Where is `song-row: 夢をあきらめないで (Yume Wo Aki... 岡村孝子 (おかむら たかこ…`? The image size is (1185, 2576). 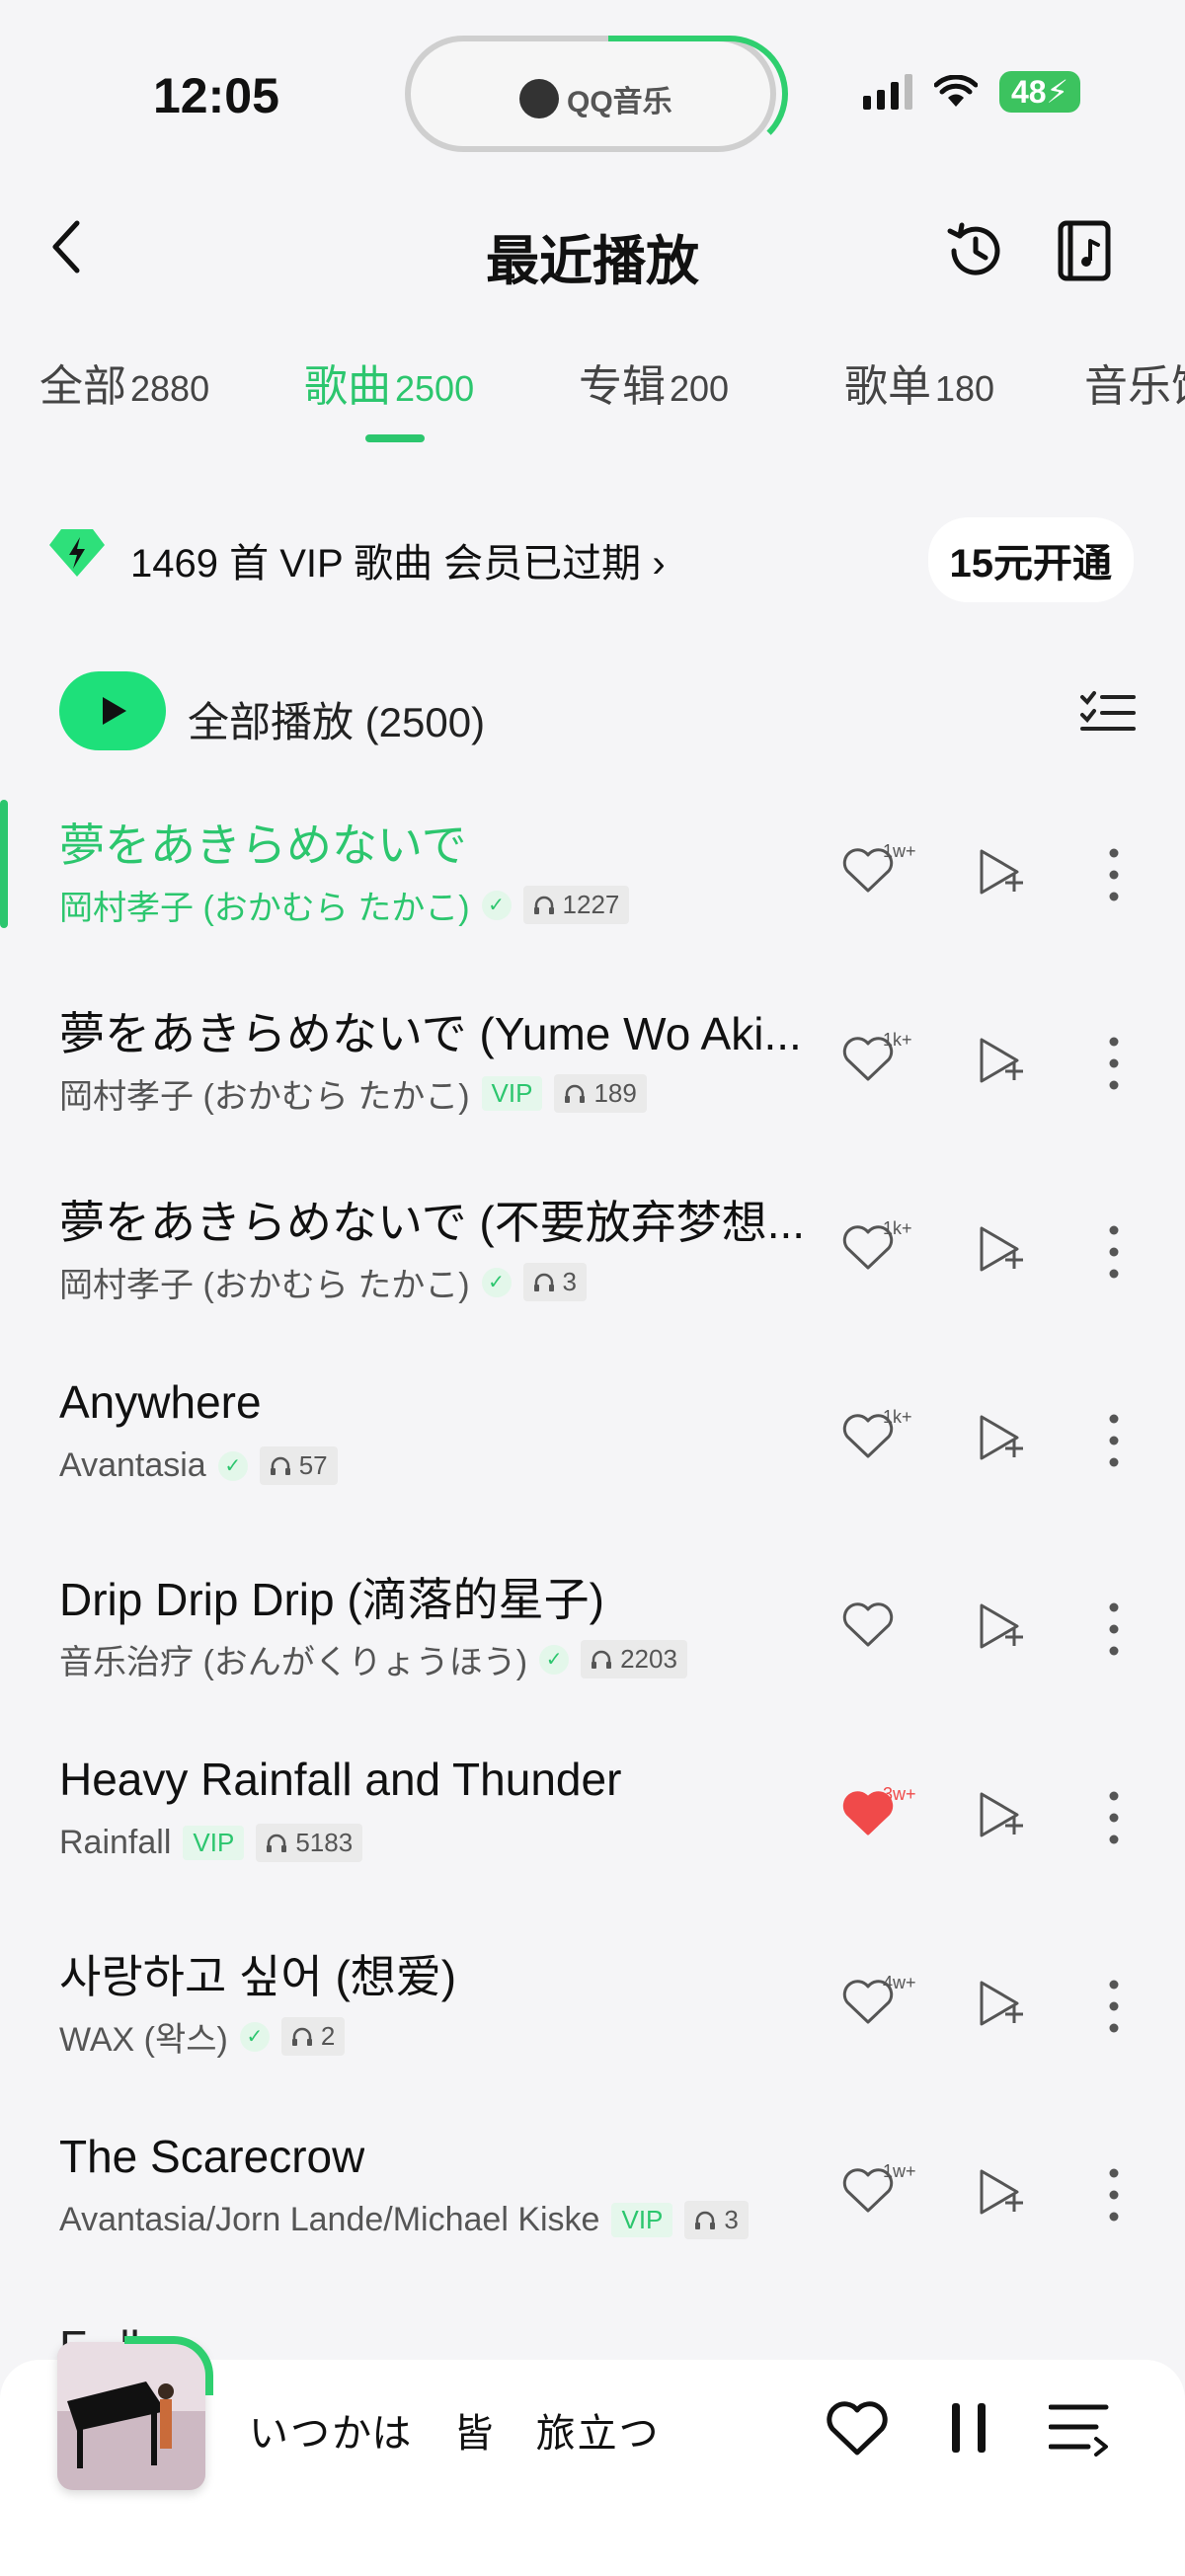 song-row: 夢をあきらめないで (Yume Wo Aki... 岡村孝子 (おかむら たかこ… is located at coordinates (592, 1072).